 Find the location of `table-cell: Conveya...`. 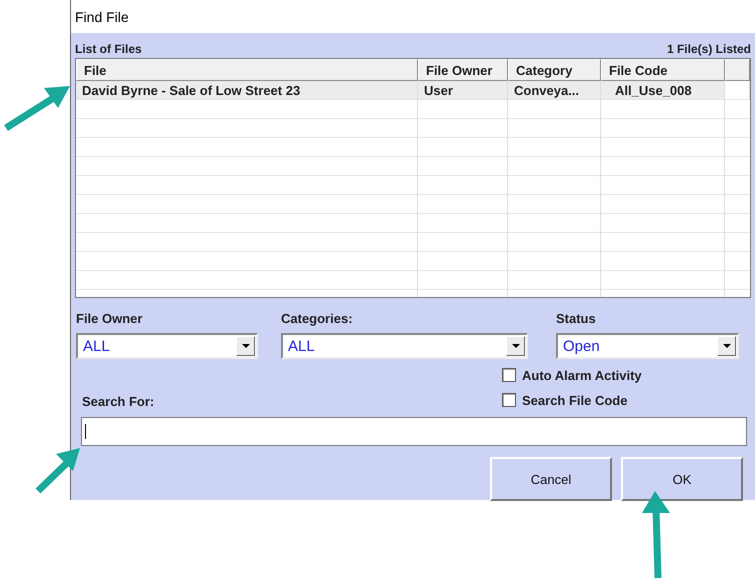

table-cell: Conveya... is located at coordinates (554, 90).